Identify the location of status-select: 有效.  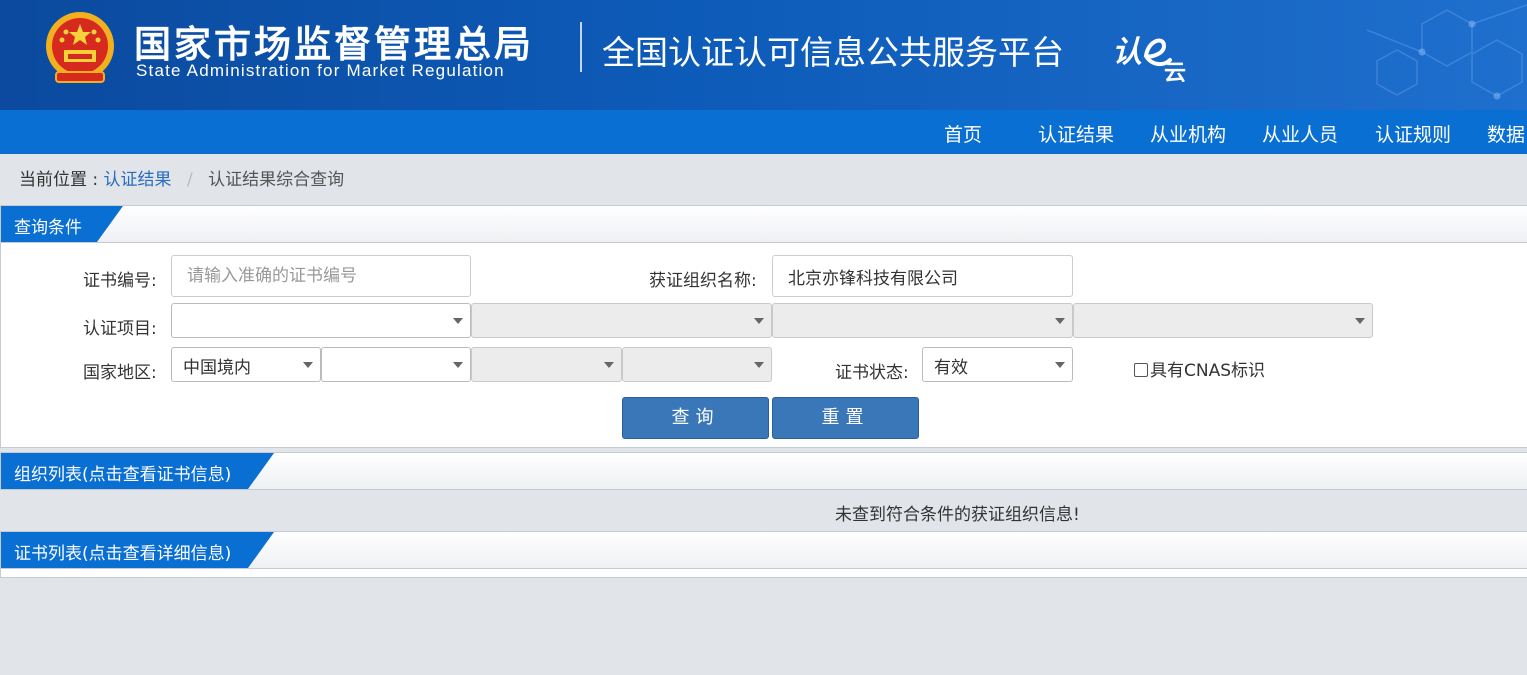
(997, 364).